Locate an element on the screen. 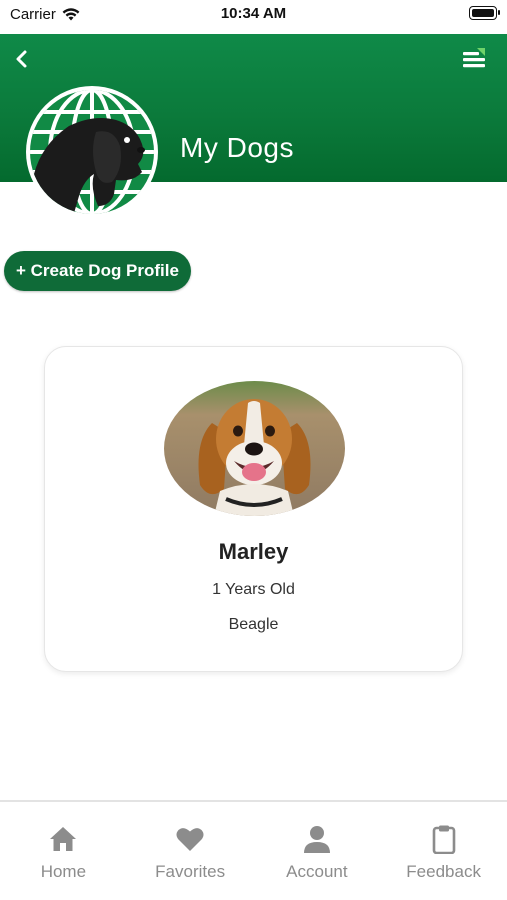  dog-breed: Beagle is located at coordinates (253, 624).